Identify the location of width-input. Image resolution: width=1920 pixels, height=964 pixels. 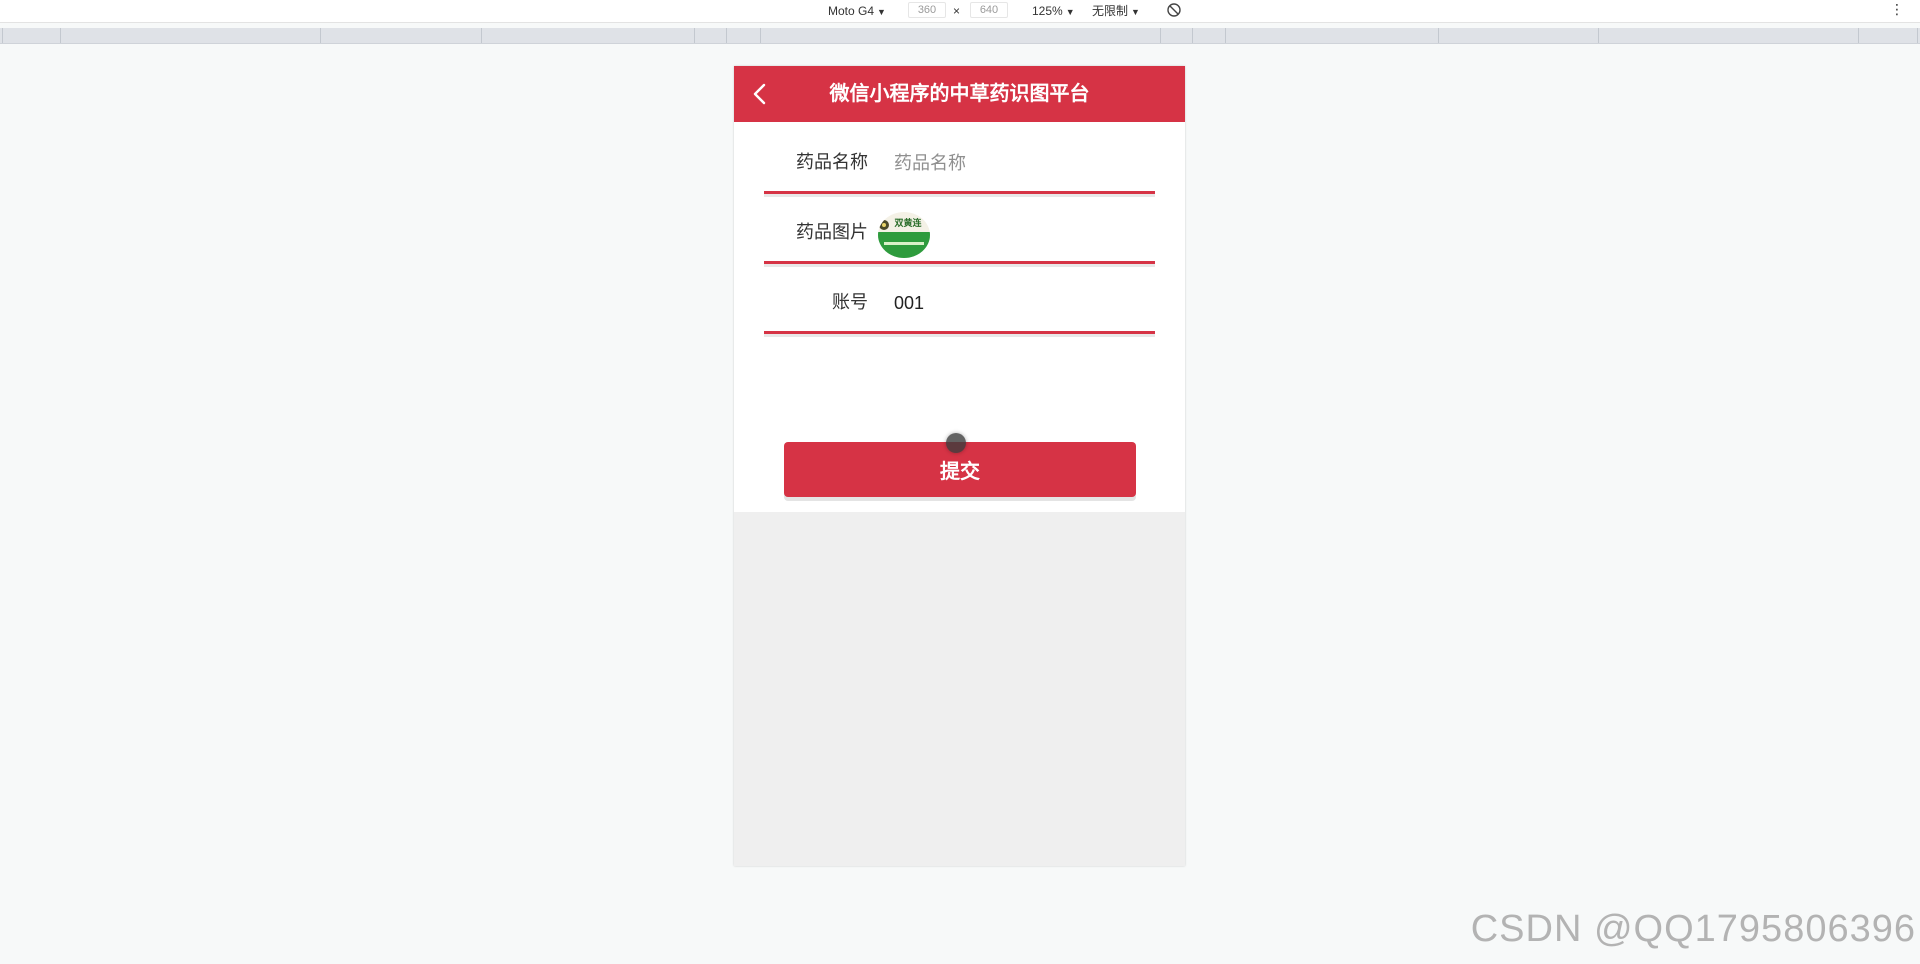
(927, 10).